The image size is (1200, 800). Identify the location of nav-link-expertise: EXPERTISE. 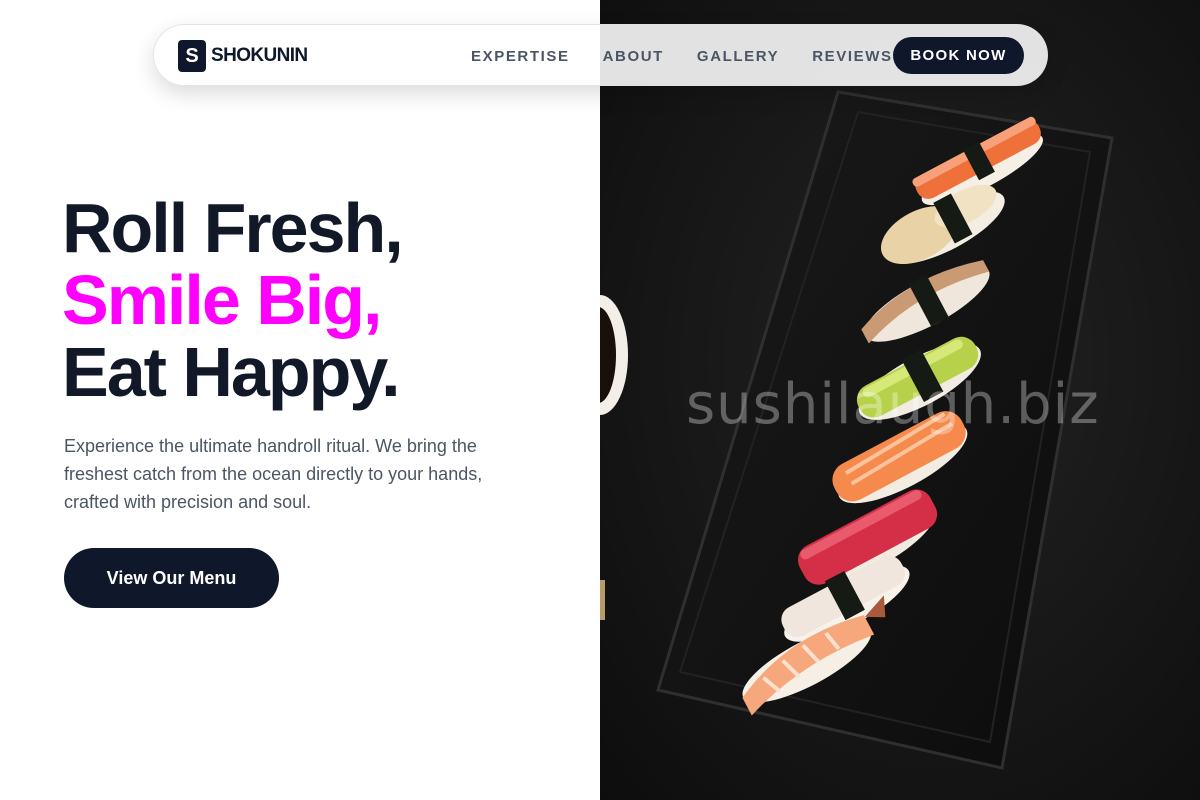
(520, 56).